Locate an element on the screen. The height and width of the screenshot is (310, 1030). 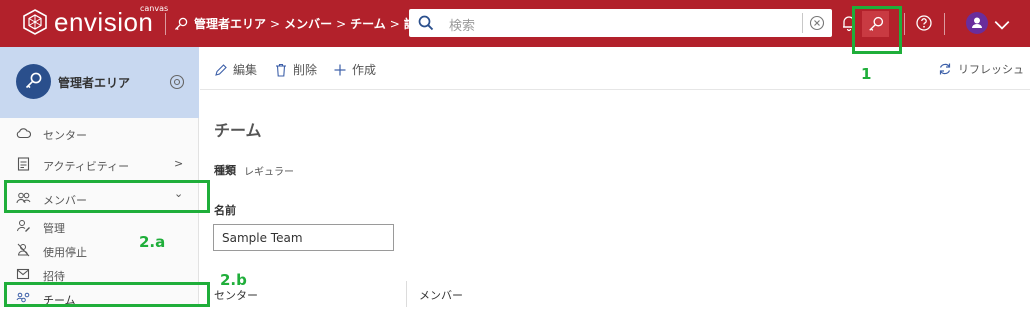
logo-text: envision is located at coordinates (104, 22).